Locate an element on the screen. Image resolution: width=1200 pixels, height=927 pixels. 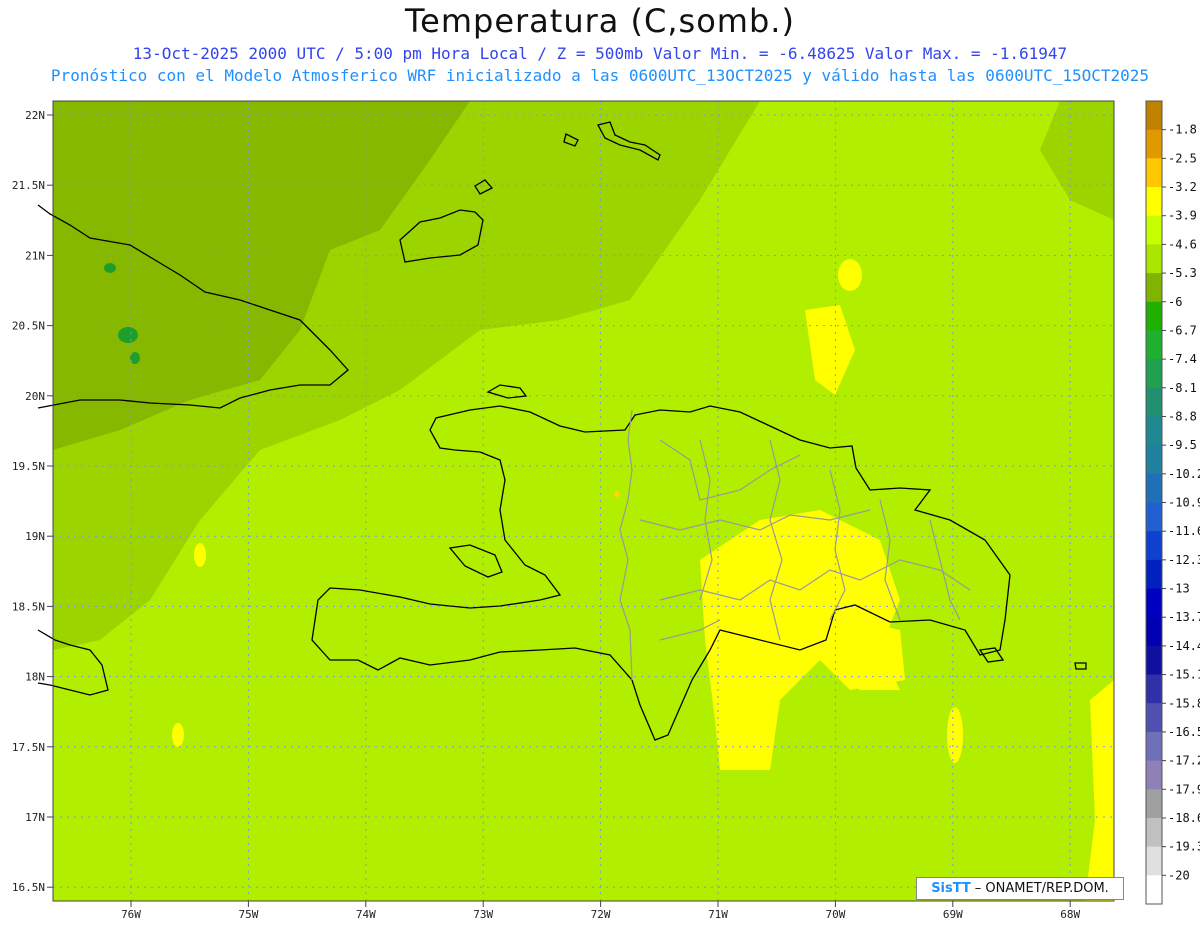
lat-tick-label: 17.5N is located at coordinates (28, 747).